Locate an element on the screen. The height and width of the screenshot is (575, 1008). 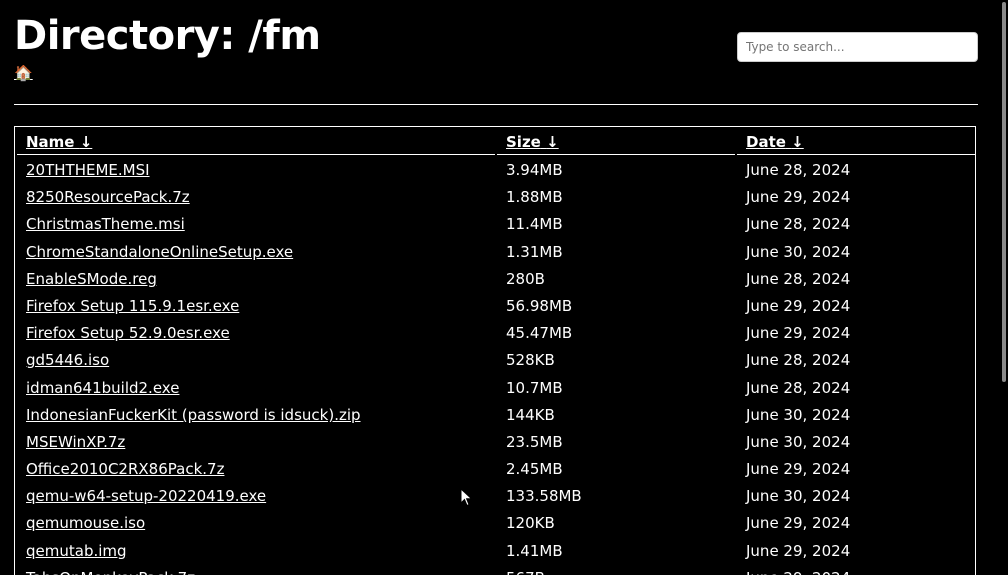
file-name-cell: EnableSMode.reg is located at coordinates (256, 279).